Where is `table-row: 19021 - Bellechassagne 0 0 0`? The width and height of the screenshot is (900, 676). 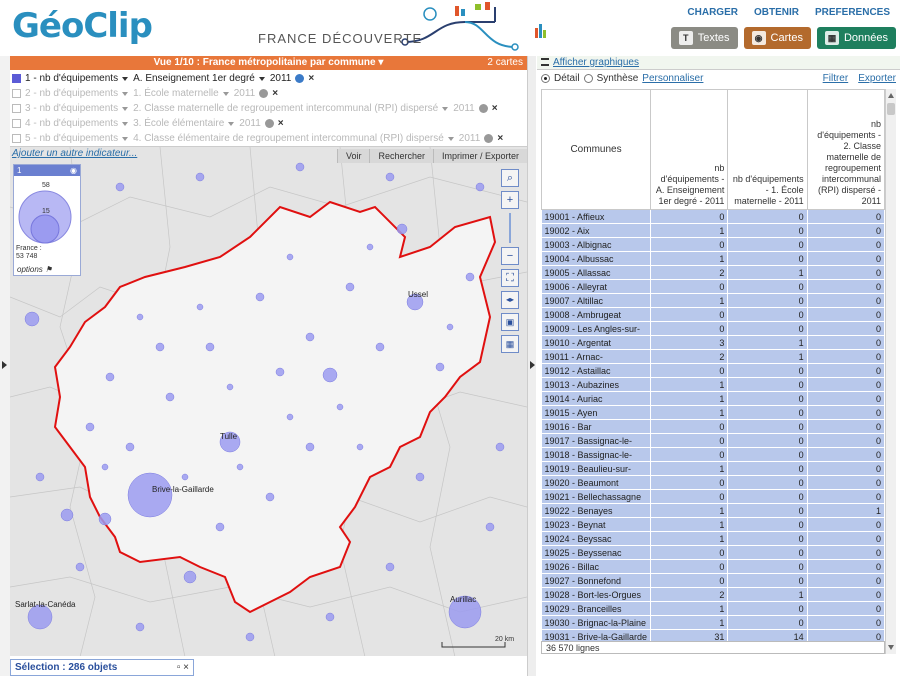
table-row: 19021 - Bellechassagne 0 0 0 is located at coordinates (713, 496).